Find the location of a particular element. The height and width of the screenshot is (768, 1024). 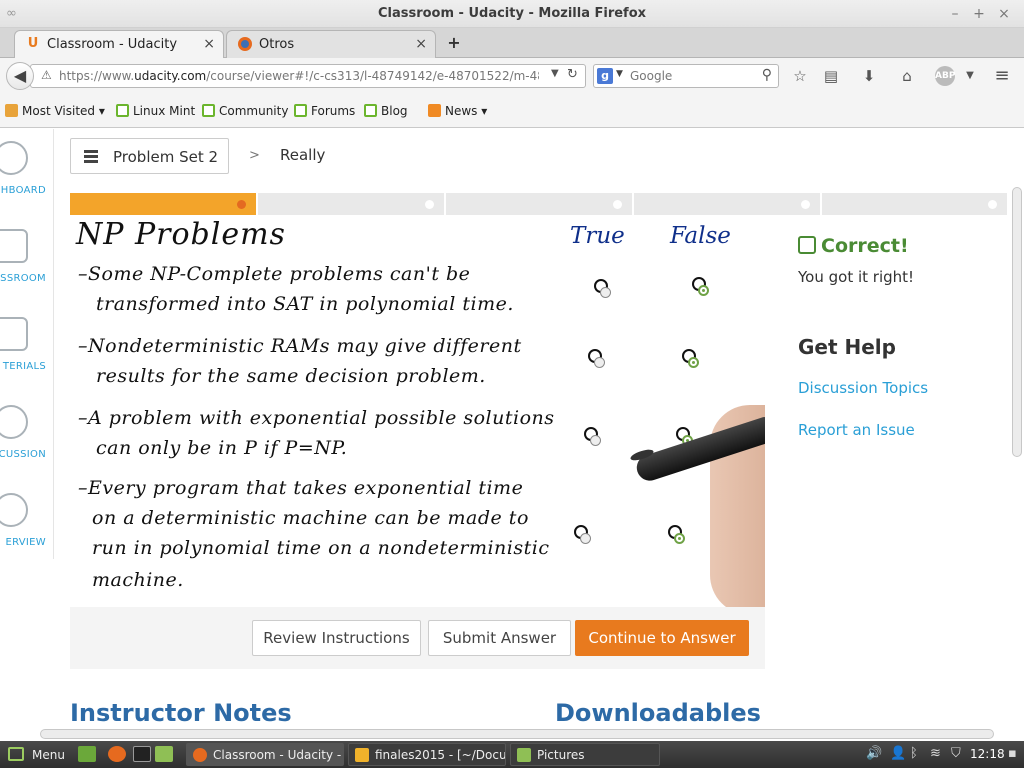

sidenav-materials: TERIALS is located at coordinates (27, 355).